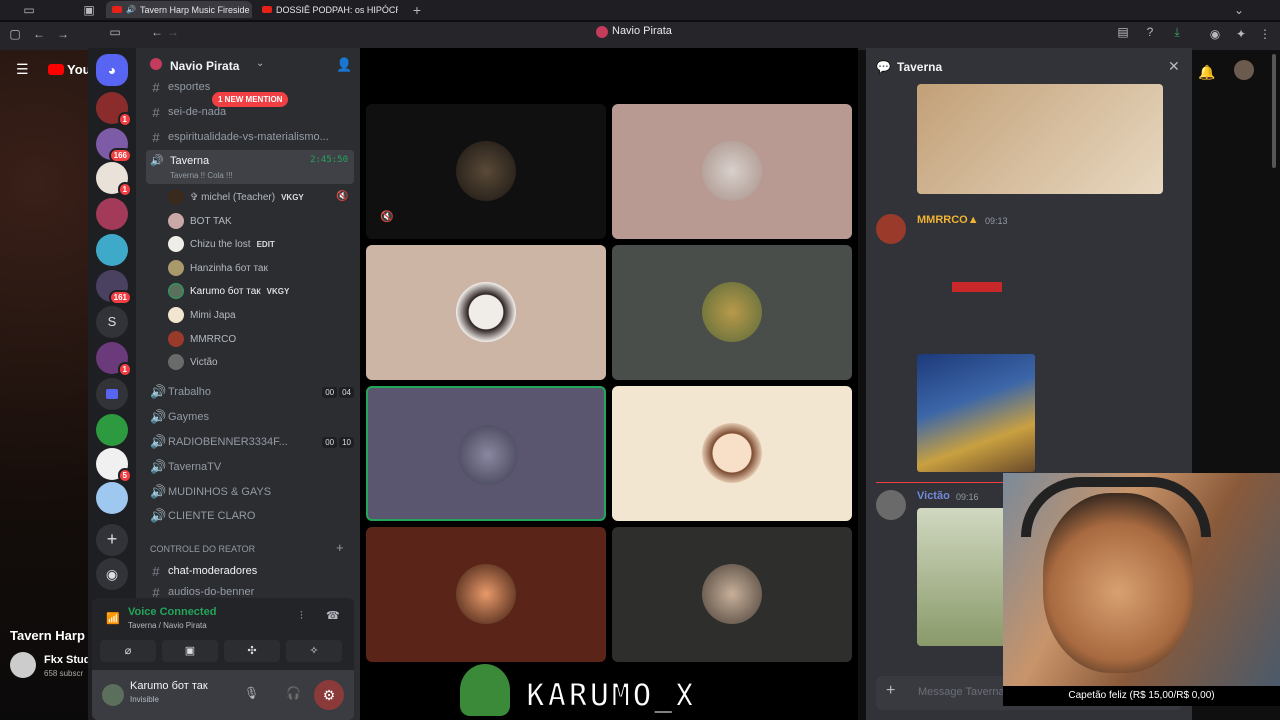 This screenshot has height=720, width=1280. Describe the element at coordinates (340, 547) in the screenshot. I see `add-channel-icon: +` at that location.